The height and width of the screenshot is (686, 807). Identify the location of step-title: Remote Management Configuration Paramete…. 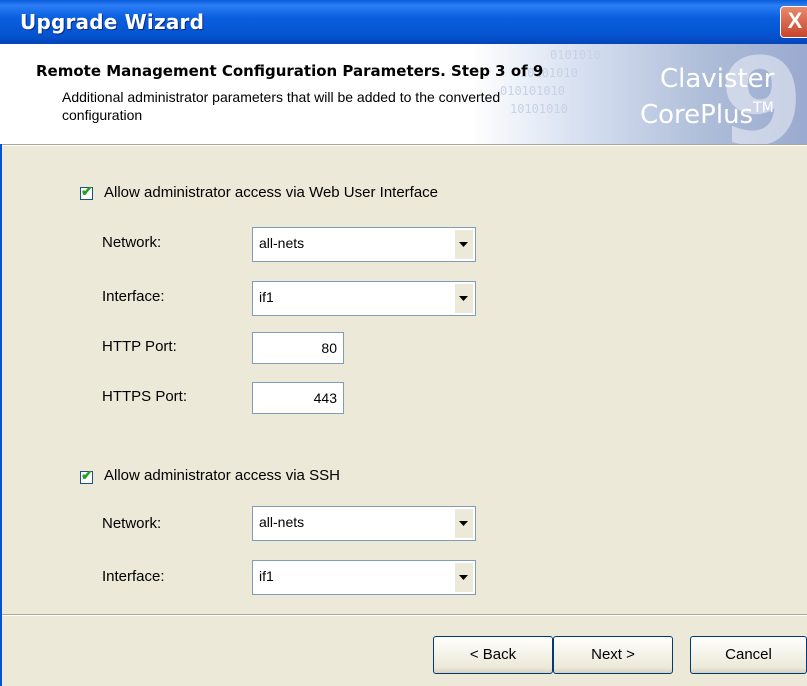
(290, 71).